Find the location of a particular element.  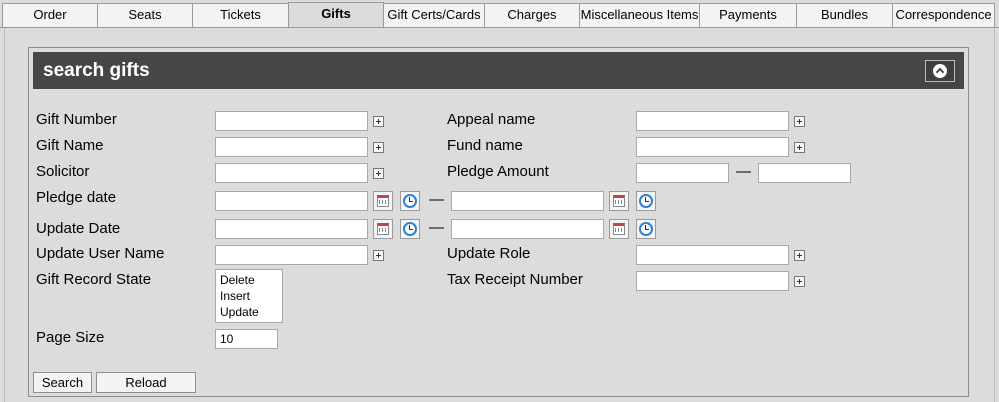

tab-payments: Payments is located at coordinates (748, 15).